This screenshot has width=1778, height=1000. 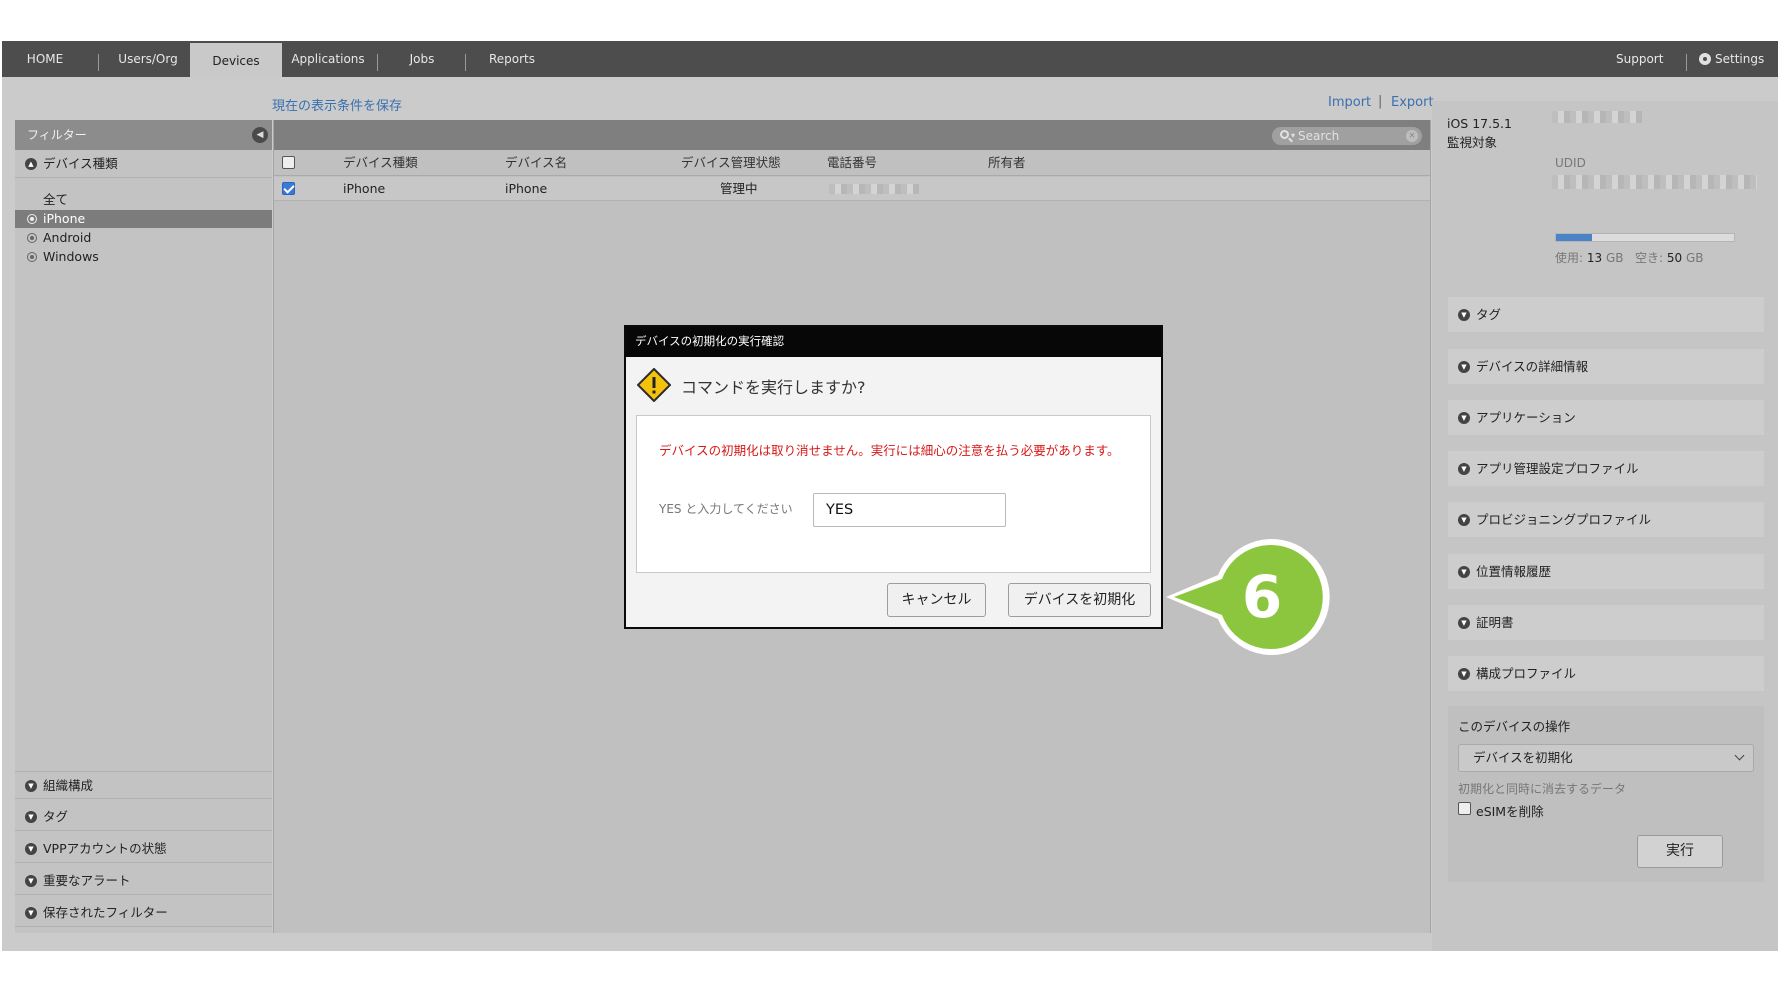 I want to click on used-unit: GB, so click(x=1614, y=258).